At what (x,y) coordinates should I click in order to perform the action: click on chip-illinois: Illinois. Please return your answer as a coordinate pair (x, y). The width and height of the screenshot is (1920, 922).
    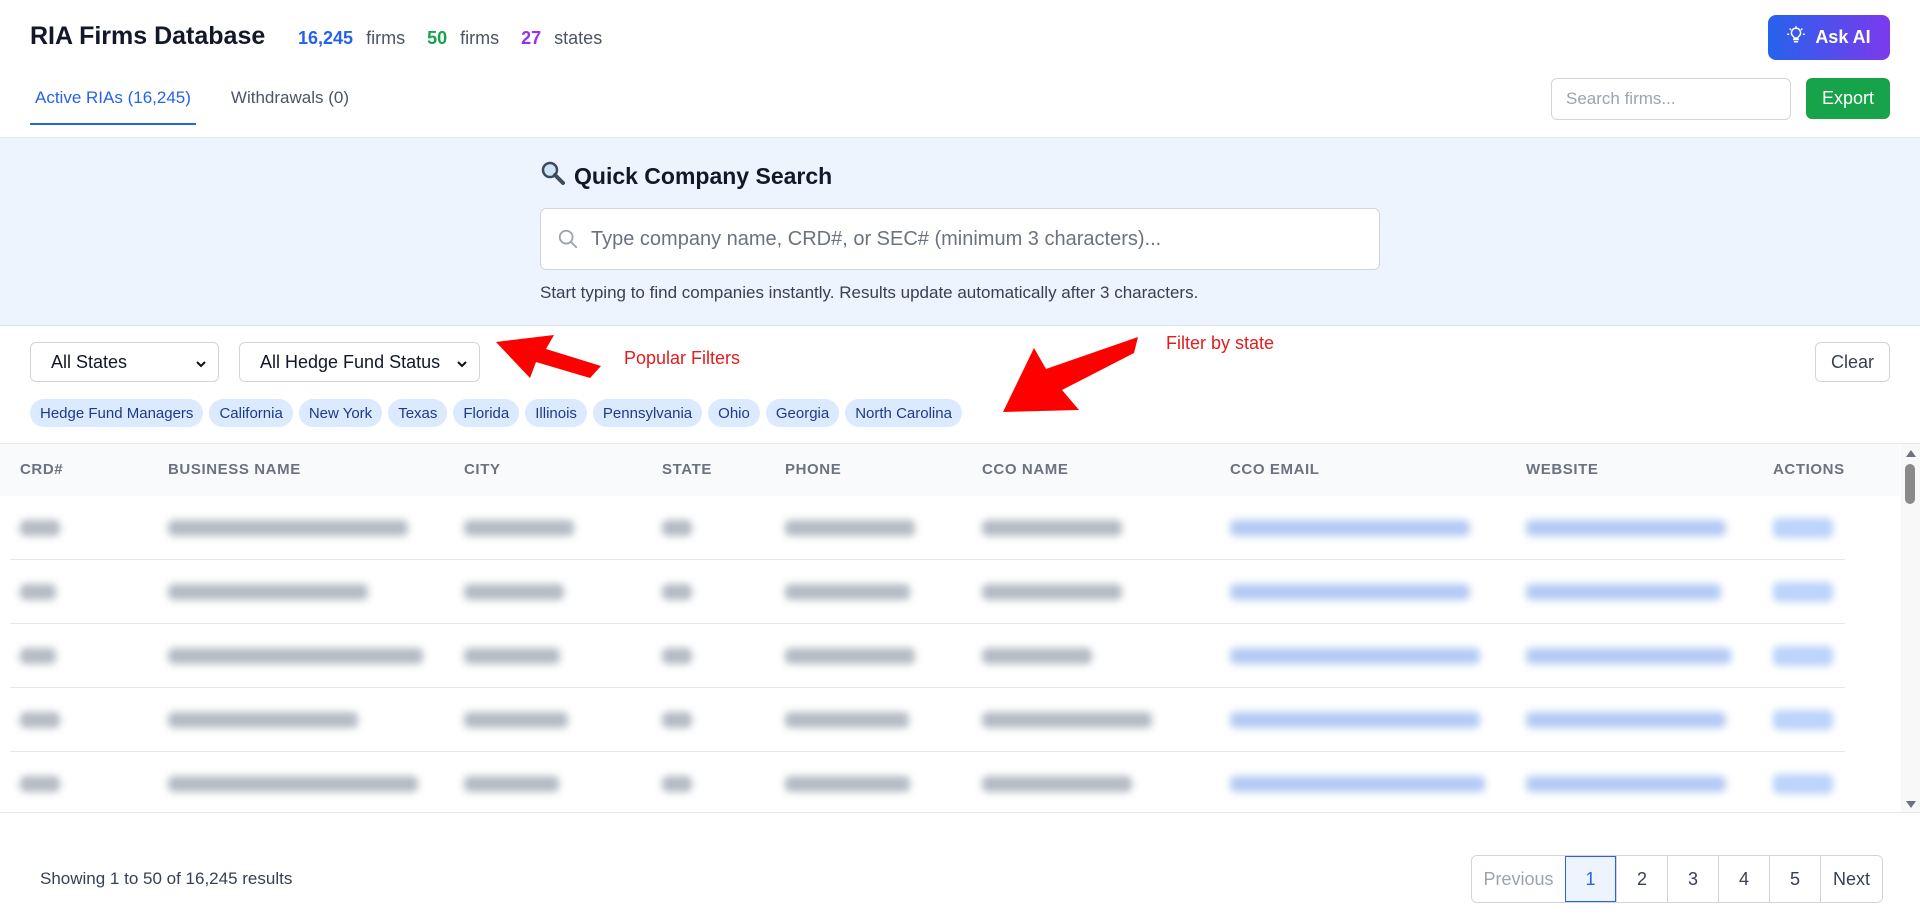
    Looking at the image, I should click on (556, 413).